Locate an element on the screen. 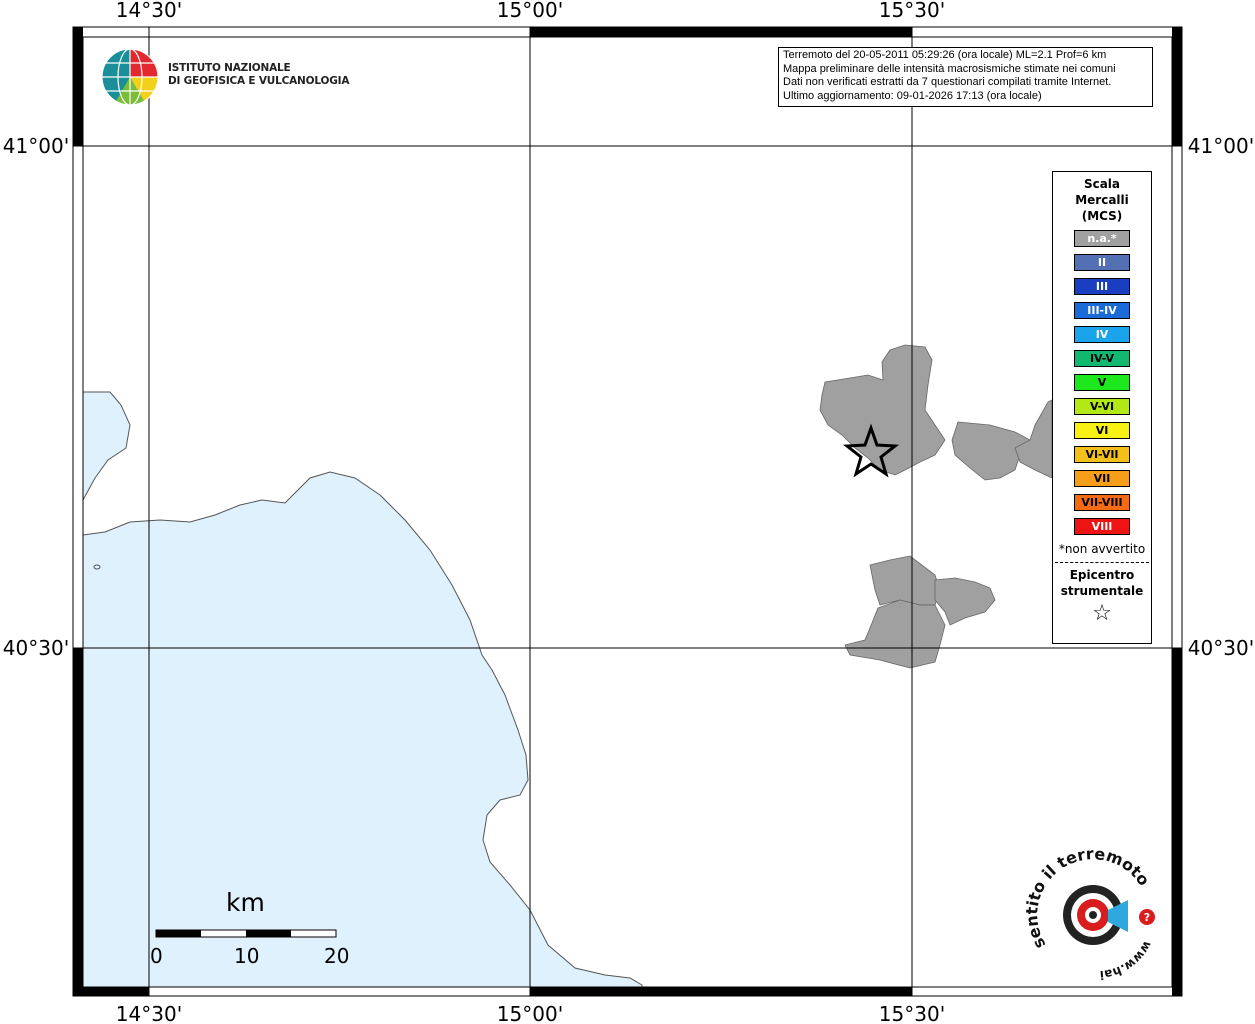  lon-label-top: 15°30' is located at coordinates (912, 11).